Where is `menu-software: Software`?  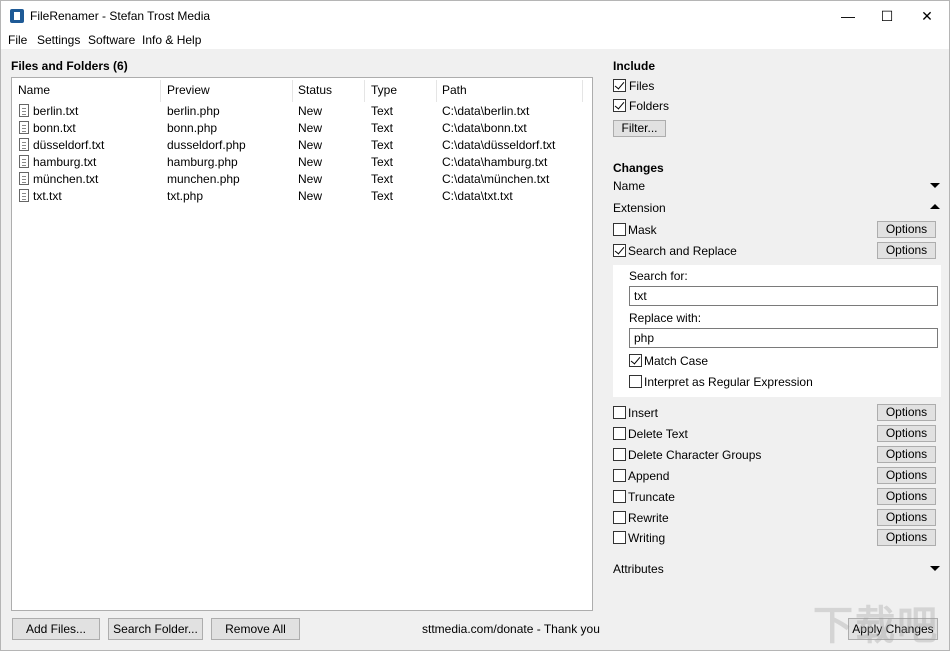
menu-software: Software is located at coordinates (111, 40).